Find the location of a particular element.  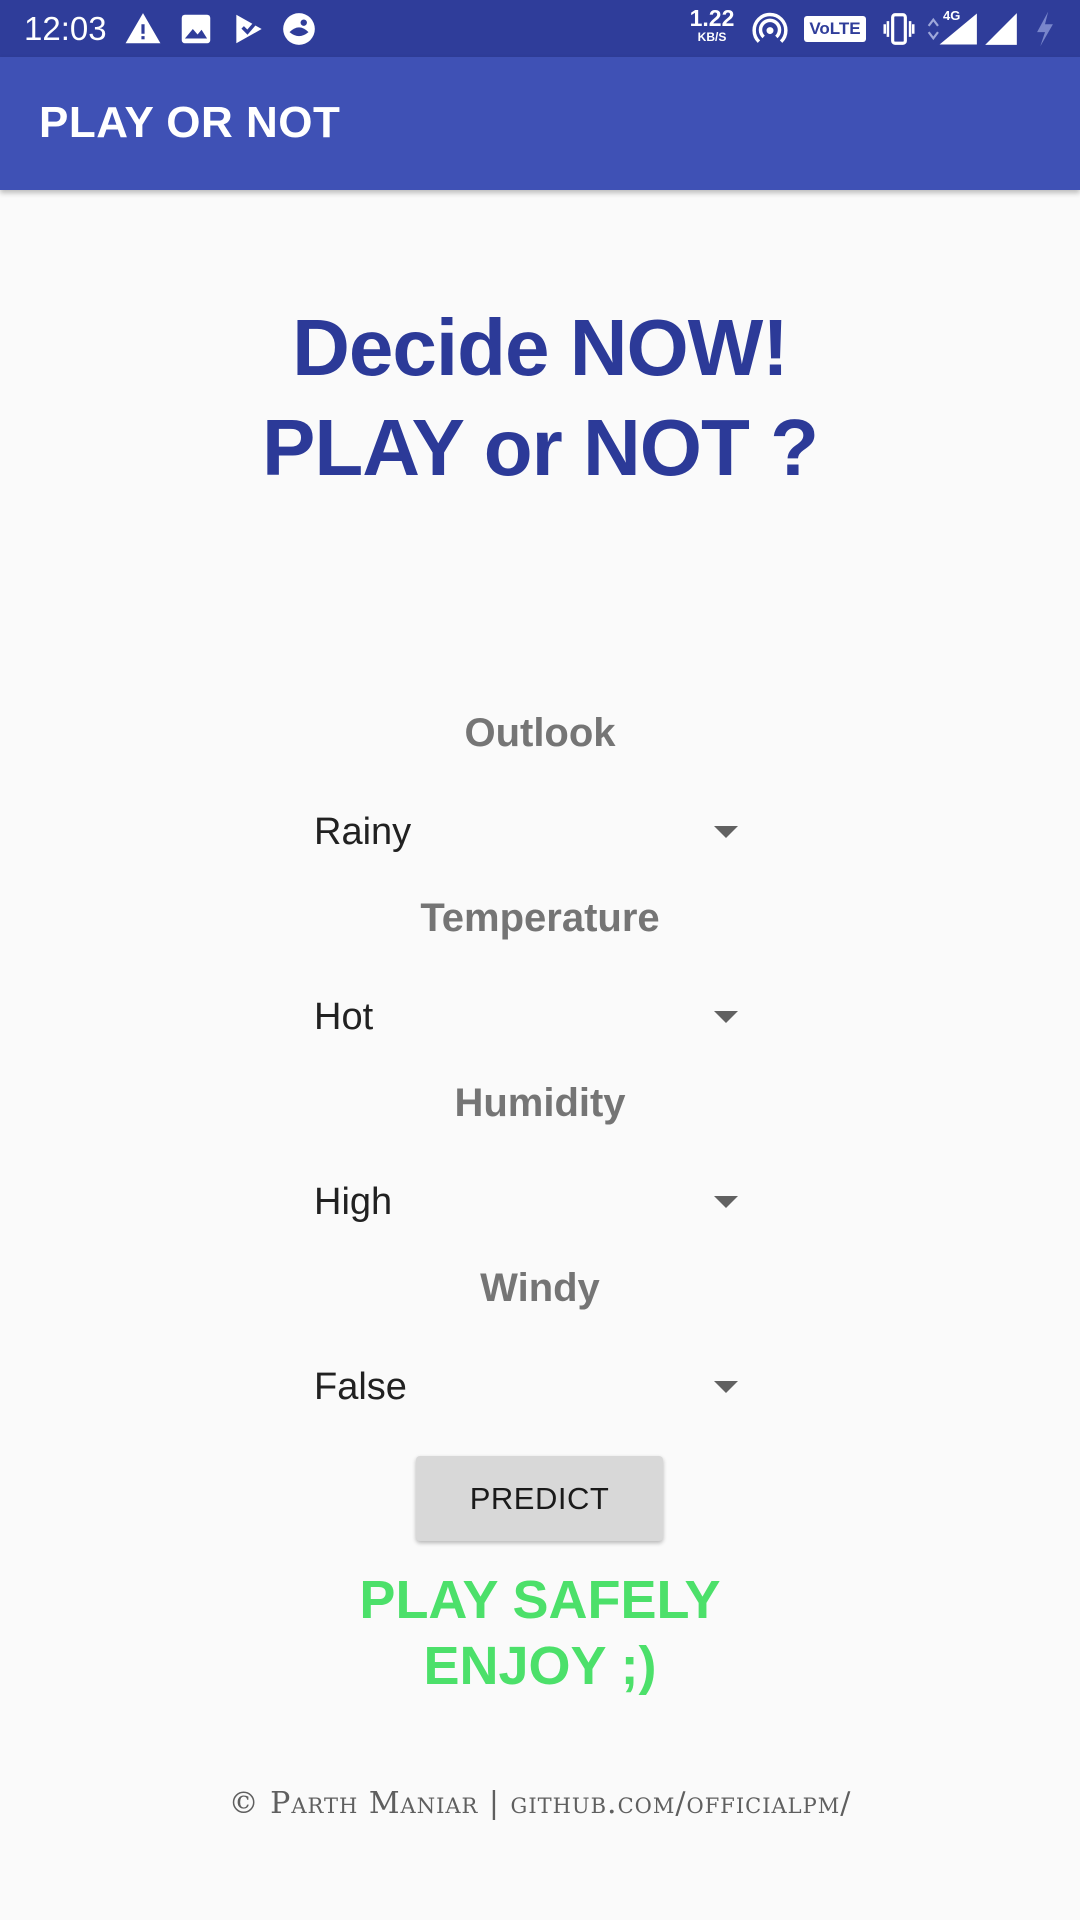

app-icon is located at coordinates (299, 29).